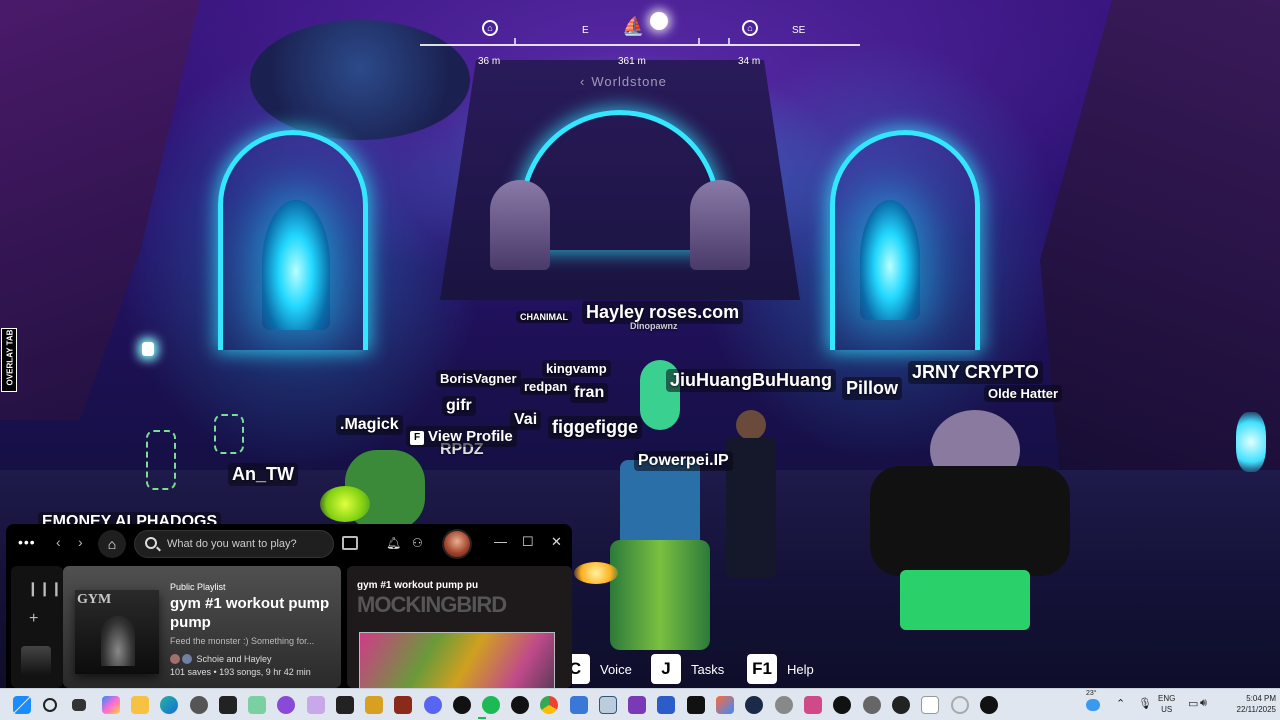 This screenshot has width=1280, height=720. What do you see at coordinates (1023, 393) in the screenshot?
I see `nametag-oldehatter: Olde Hatter` at bounding box center [1023, 393].